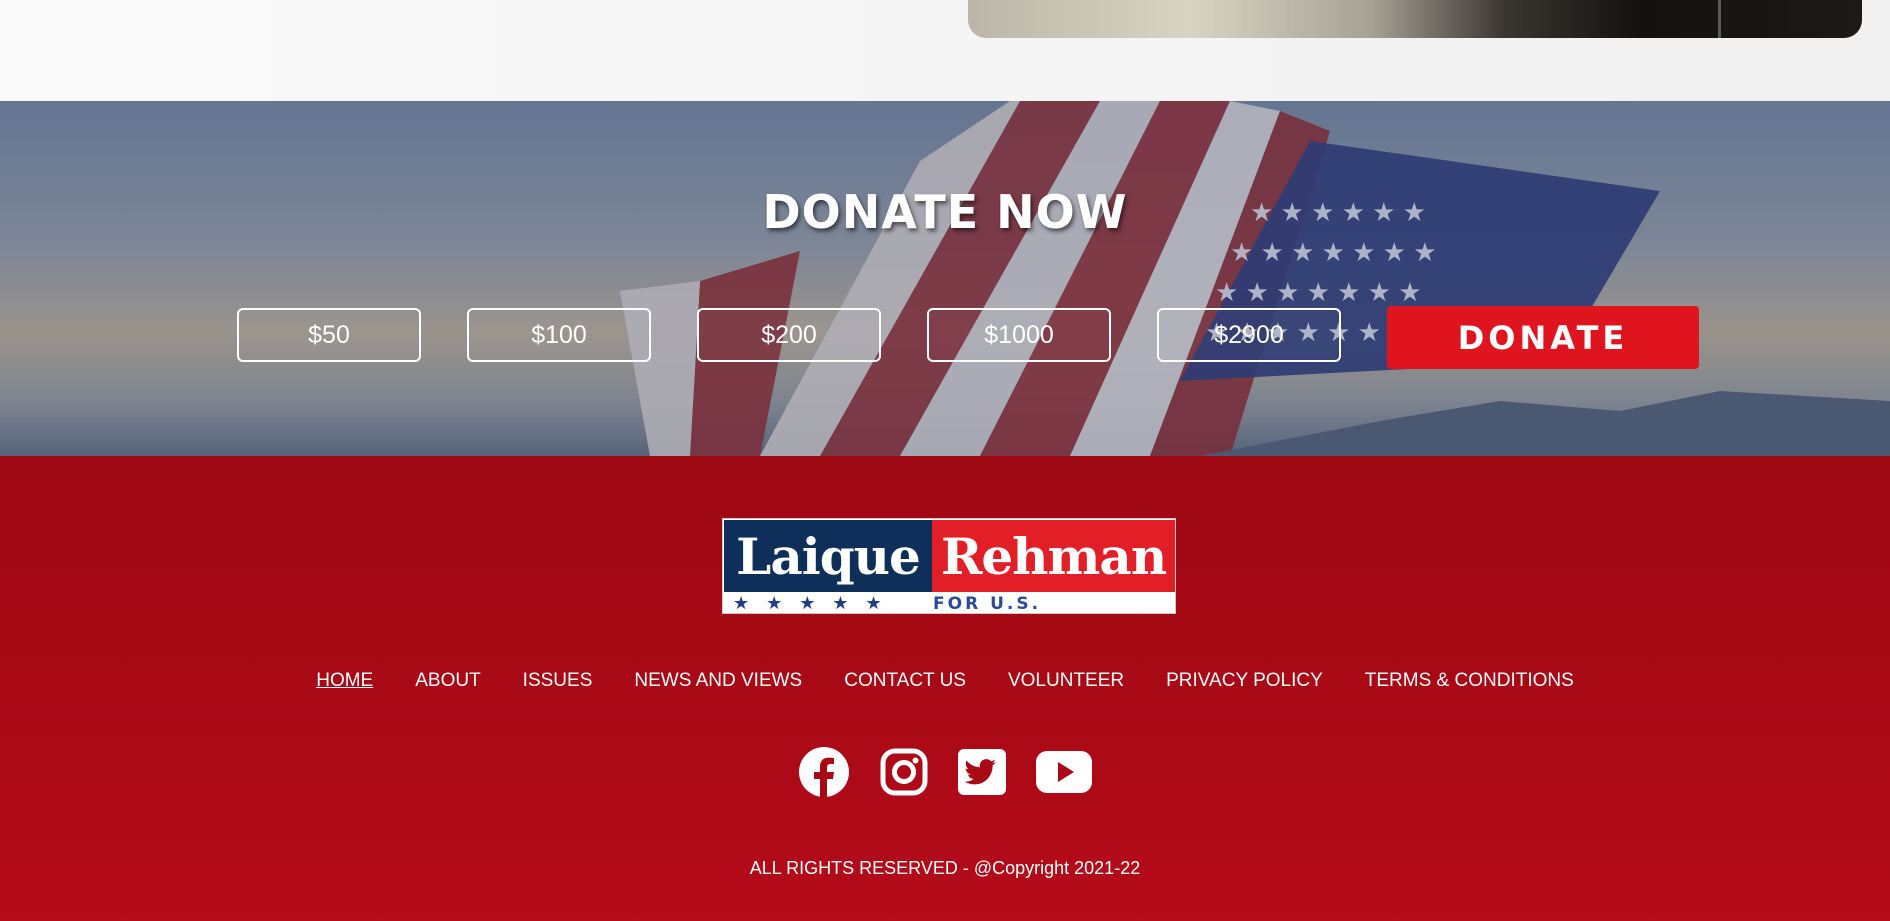 This screenshot has height=921, width=1890. Describe the element at coordinates (1543, 337) in the screenshot. I see `donate-button: DONATE` at that location.